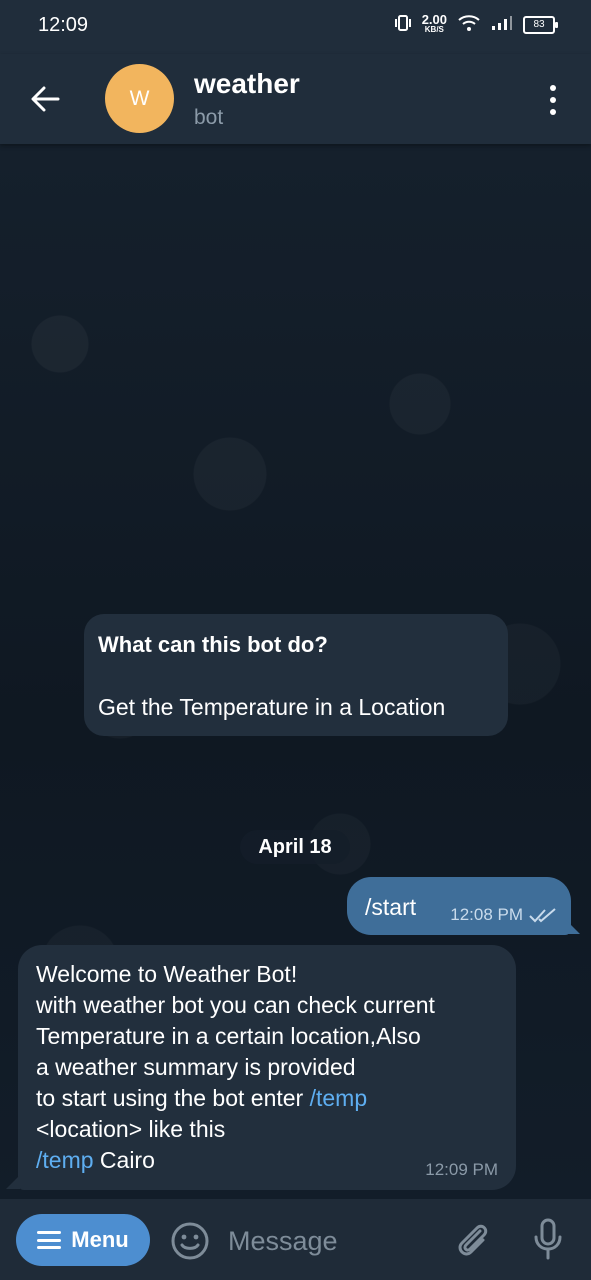 This screenshot has width=591, height=1280. Describe the element at coordinates (502, 24) in the screenshot. I see `signal-icon` at that location.